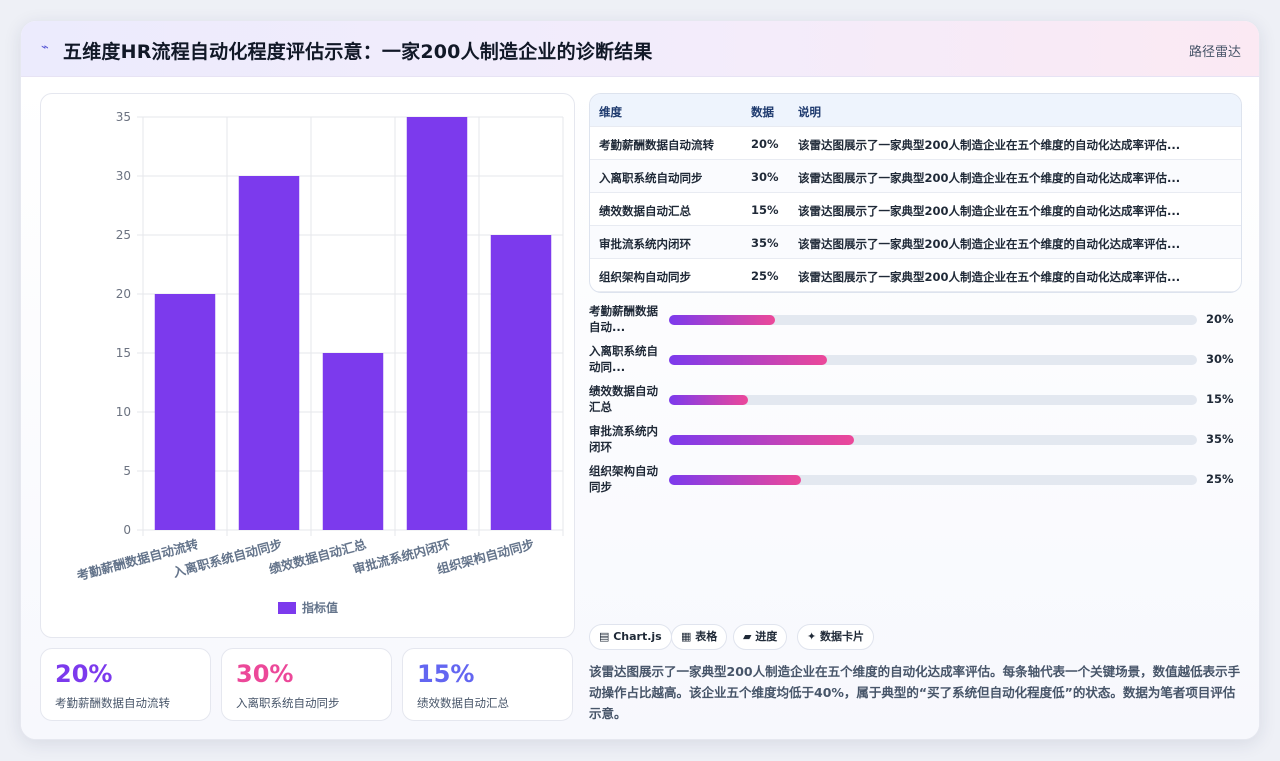  What do you see at coordinates (1220, 439) in the screenshot?
I see `progress-value: 35%` at bounding box center [1220, 439].